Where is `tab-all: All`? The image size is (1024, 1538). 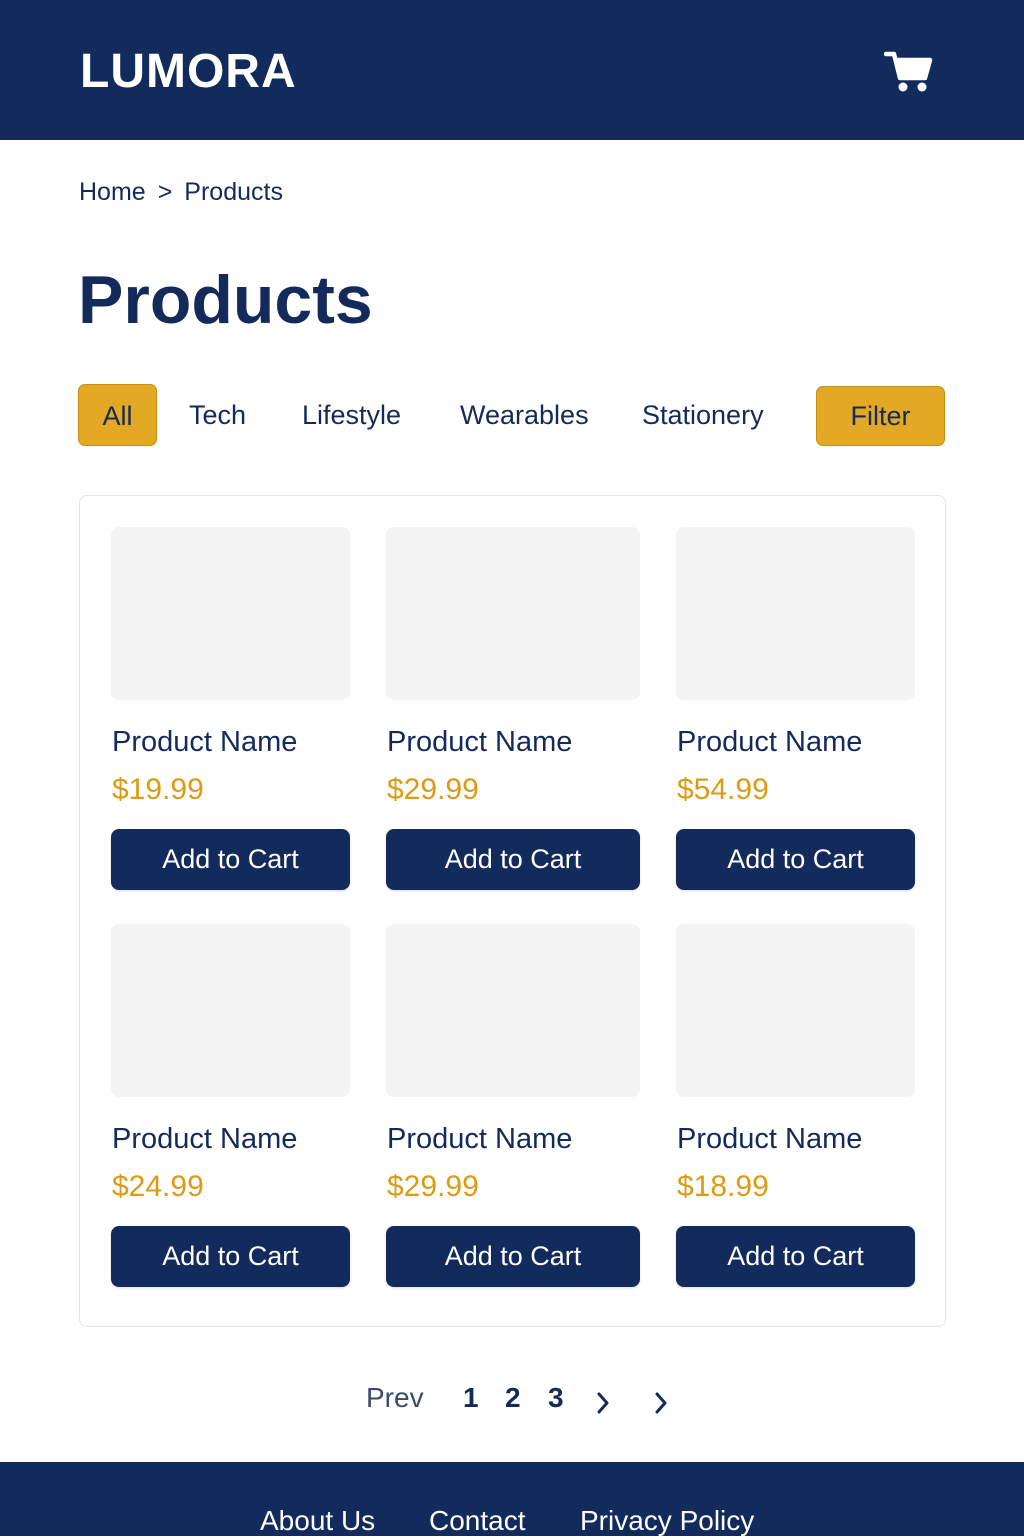 tab-all: All is located at coordinates (117, 415).